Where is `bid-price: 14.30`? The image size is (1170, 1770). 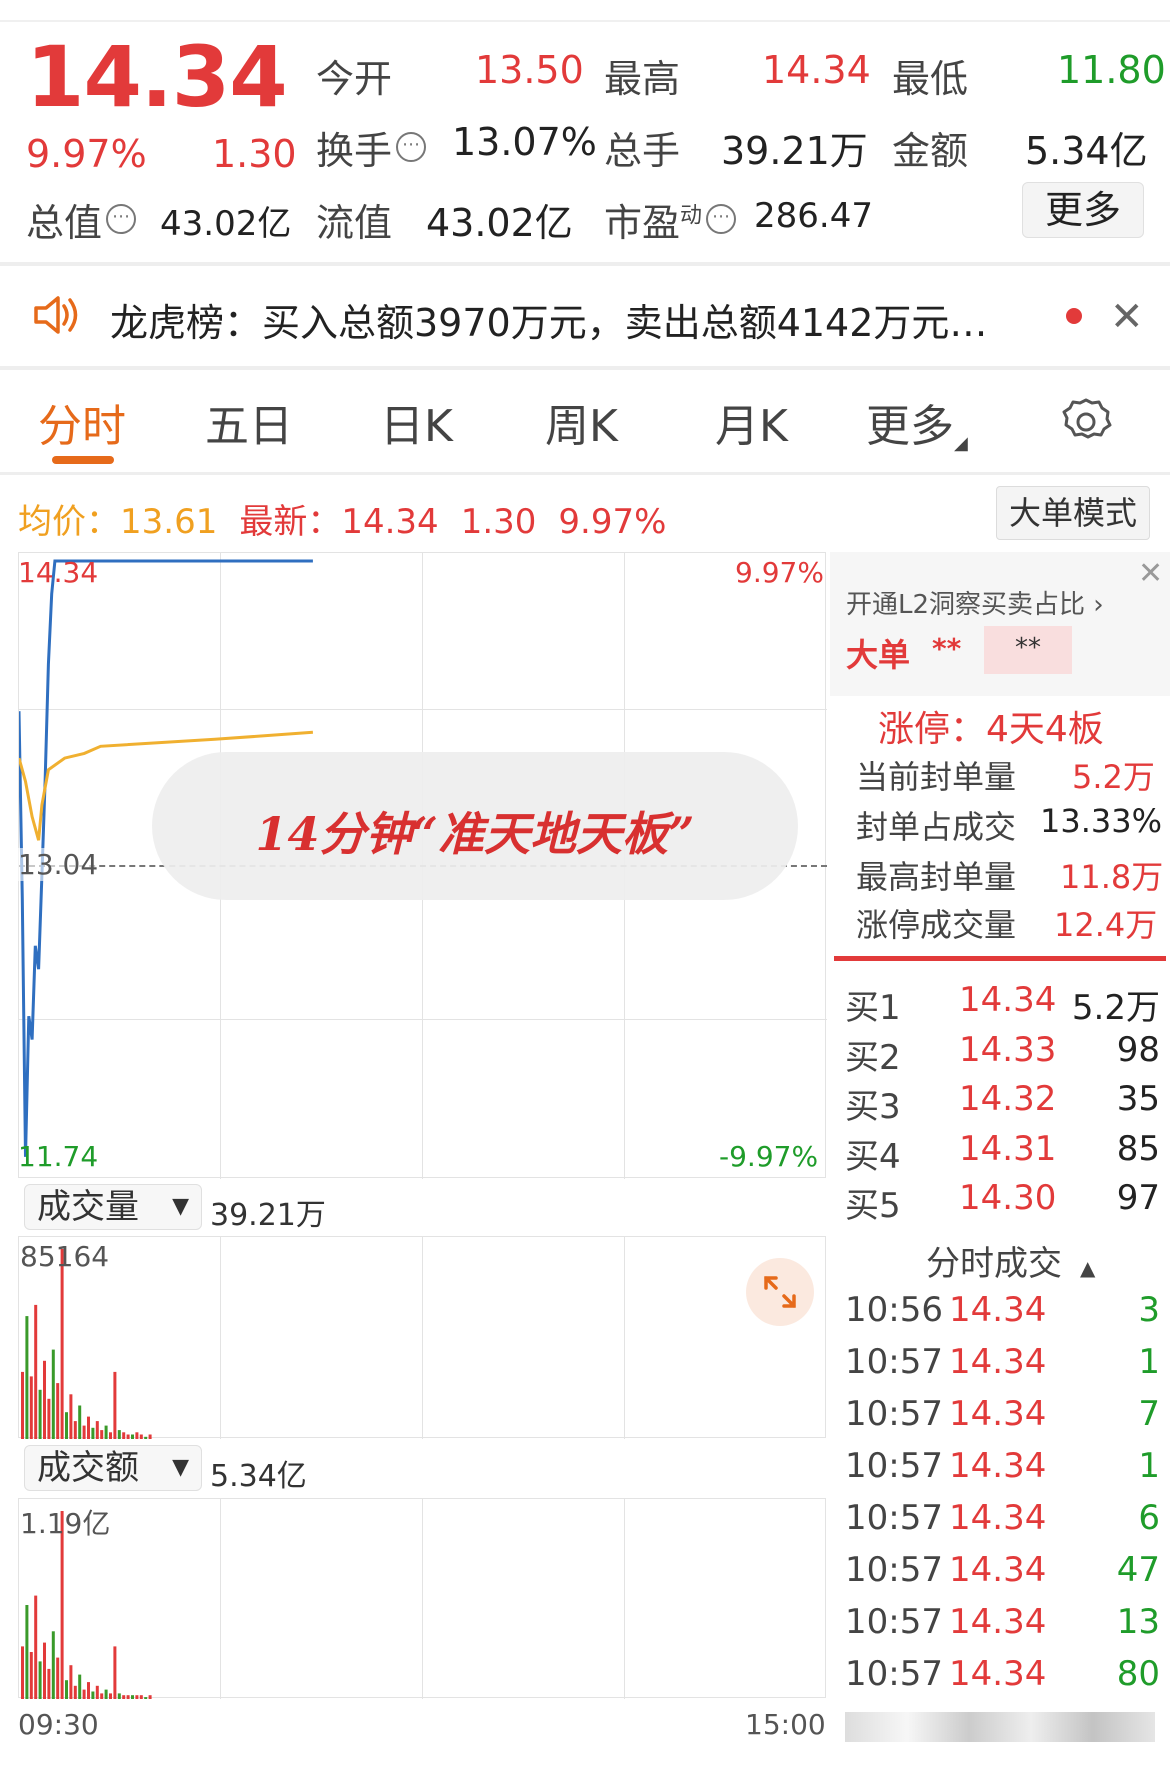
bid-price: 14.30 is located at coordinates (1008, 1198).